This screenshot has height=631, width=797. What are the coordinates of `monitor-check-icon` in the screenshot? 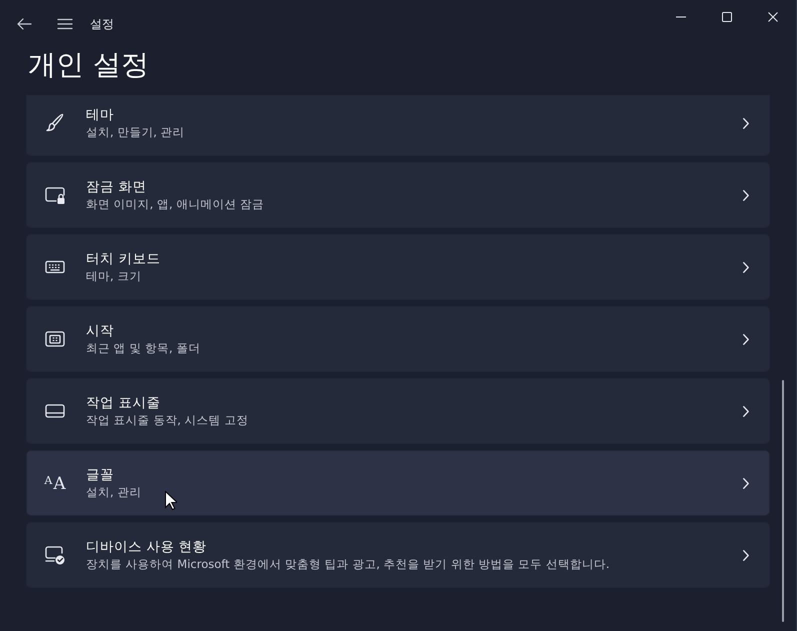 It's located at (55, 555).